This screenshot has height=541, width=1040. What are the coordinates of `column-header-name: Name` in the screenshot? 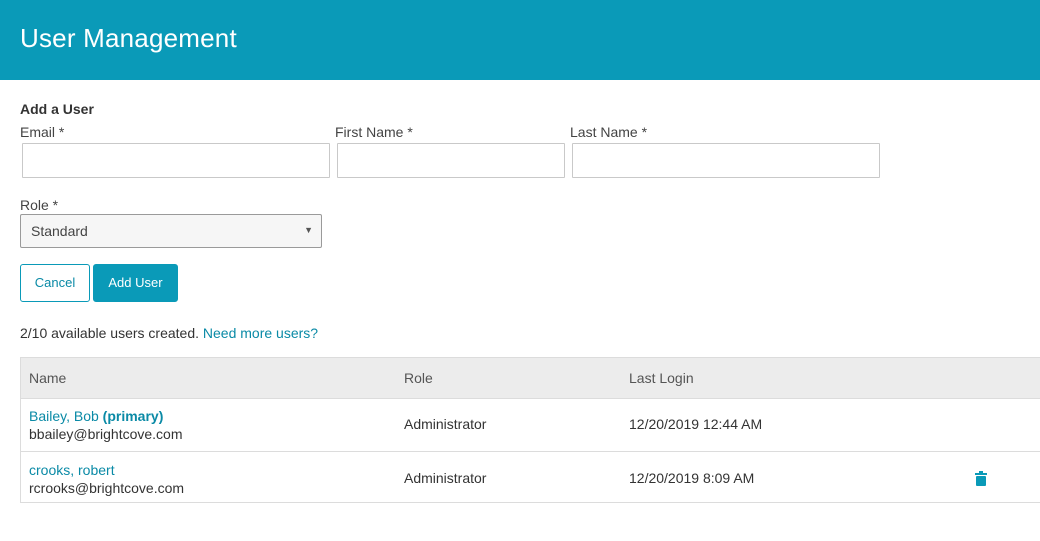 It's located at (47, 378).